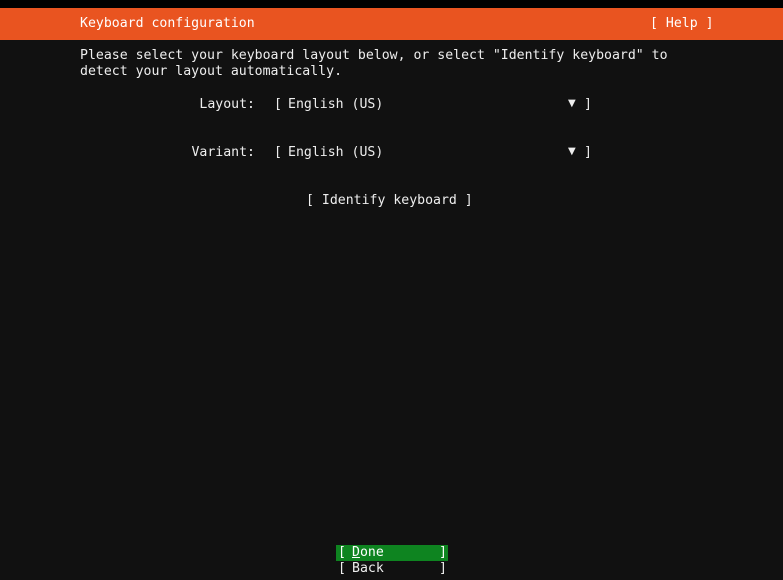 This screenshot has height=580, width=783. Describe the element at coordinates (167, 23) in the screenshot. I see `page-title: Keyboard configuration` at that location.